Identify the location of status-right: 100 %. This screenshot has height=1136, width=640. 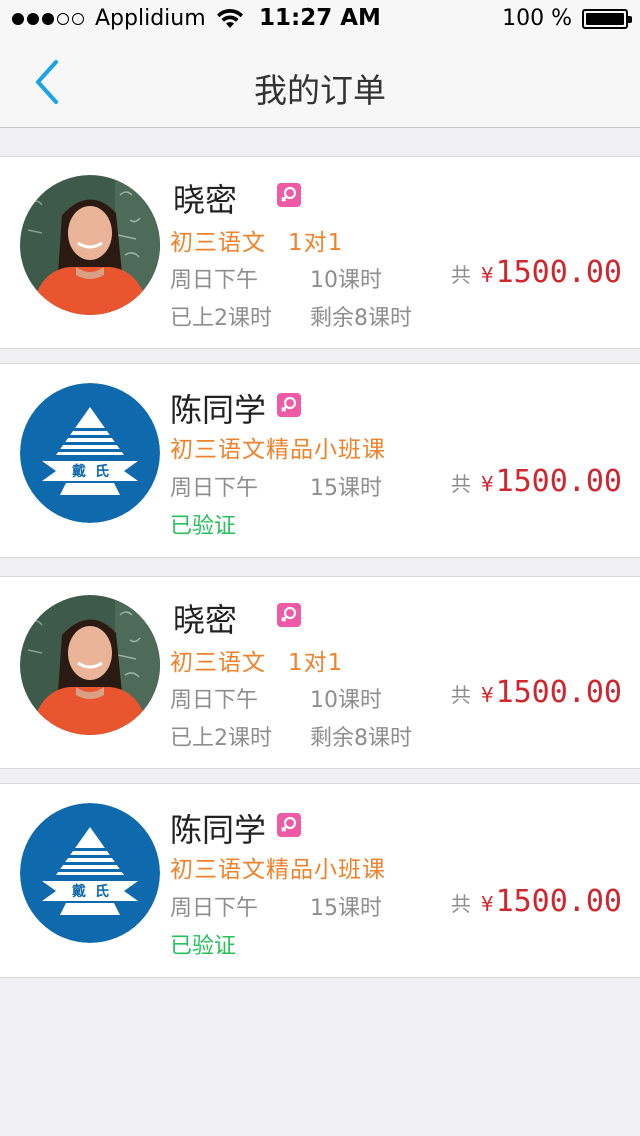
(567, 18).